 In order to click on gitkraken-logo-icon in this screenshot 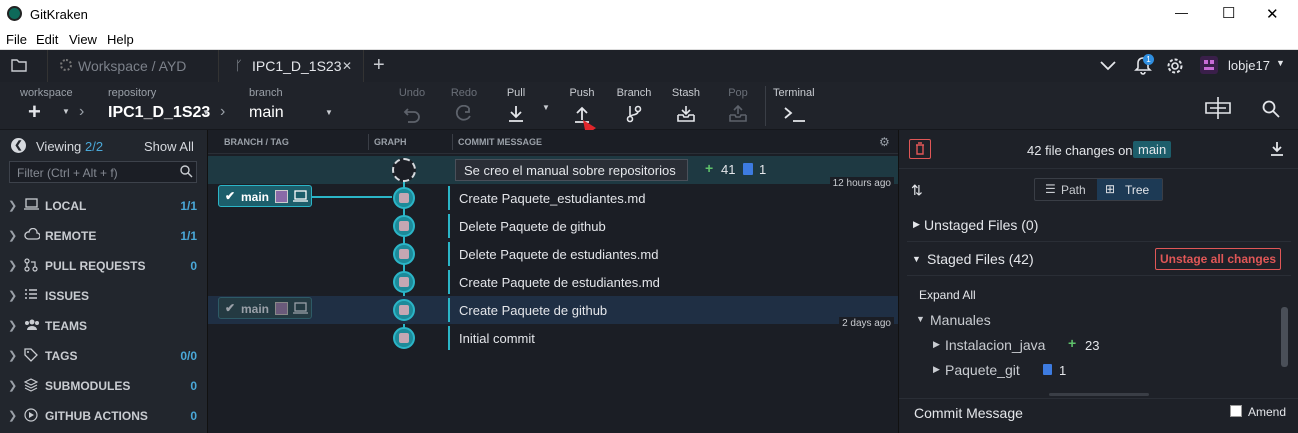, I will do `click(14, 13)`.